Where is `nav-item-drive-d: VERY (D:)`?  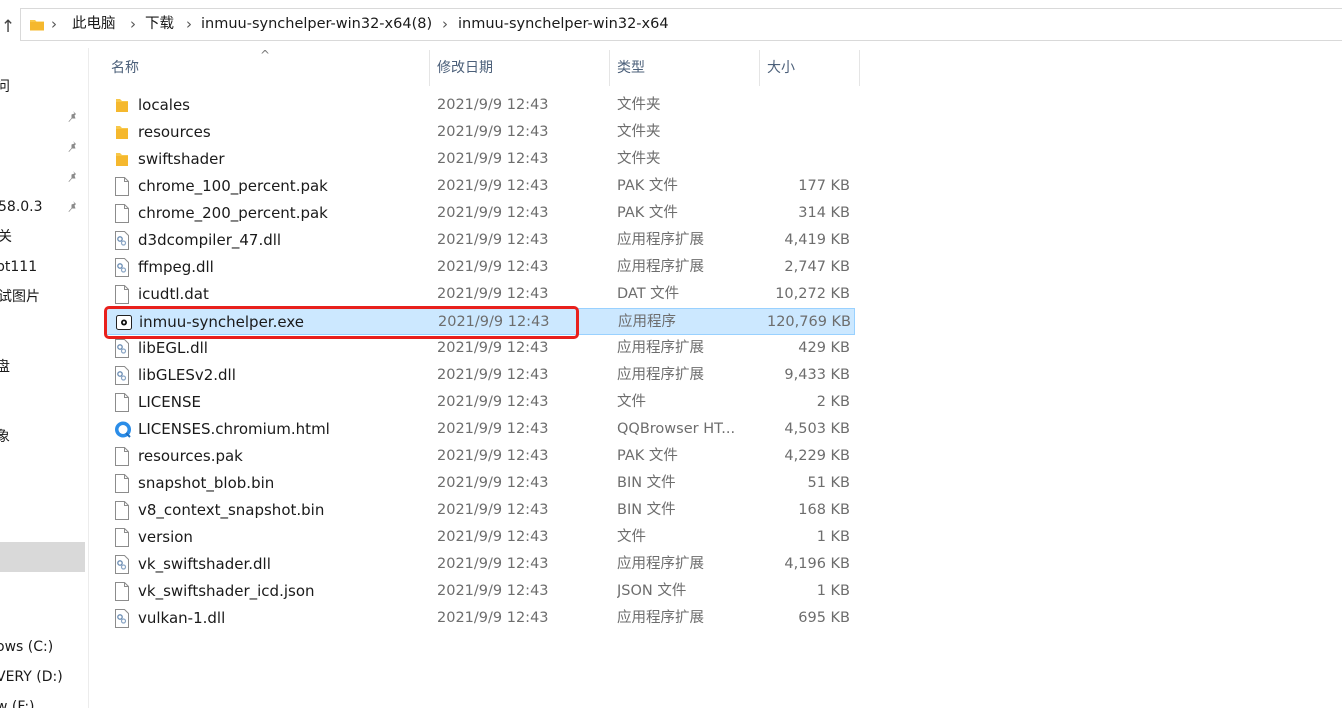 nav-item-drive-d: VERY (D:) is located at coordinates (31, 677).